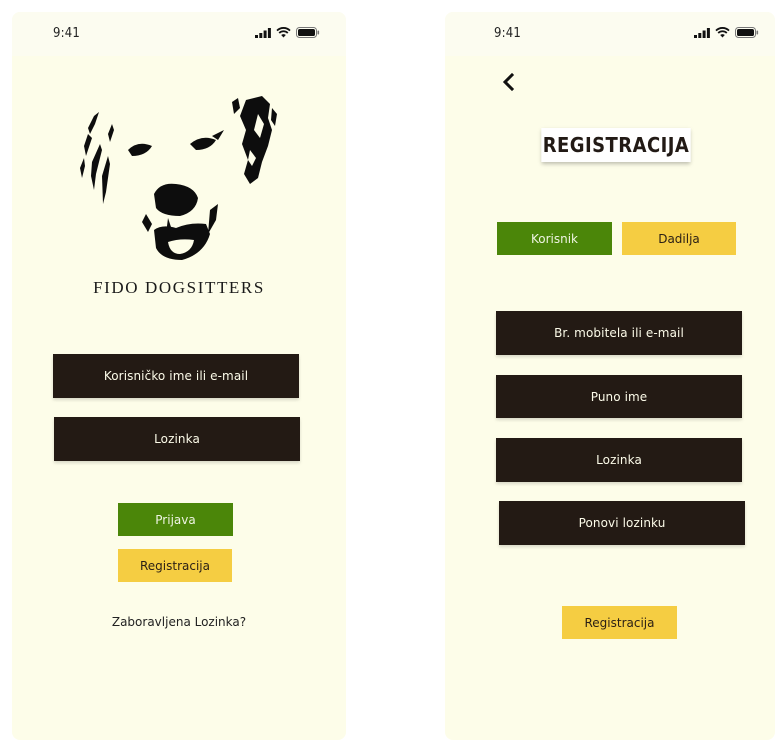 Image resolution: width=777 pixels, height=744 pixels. I want to click on forgot-password-link: Zaboravljena Lozinka?, so click(179, 622).